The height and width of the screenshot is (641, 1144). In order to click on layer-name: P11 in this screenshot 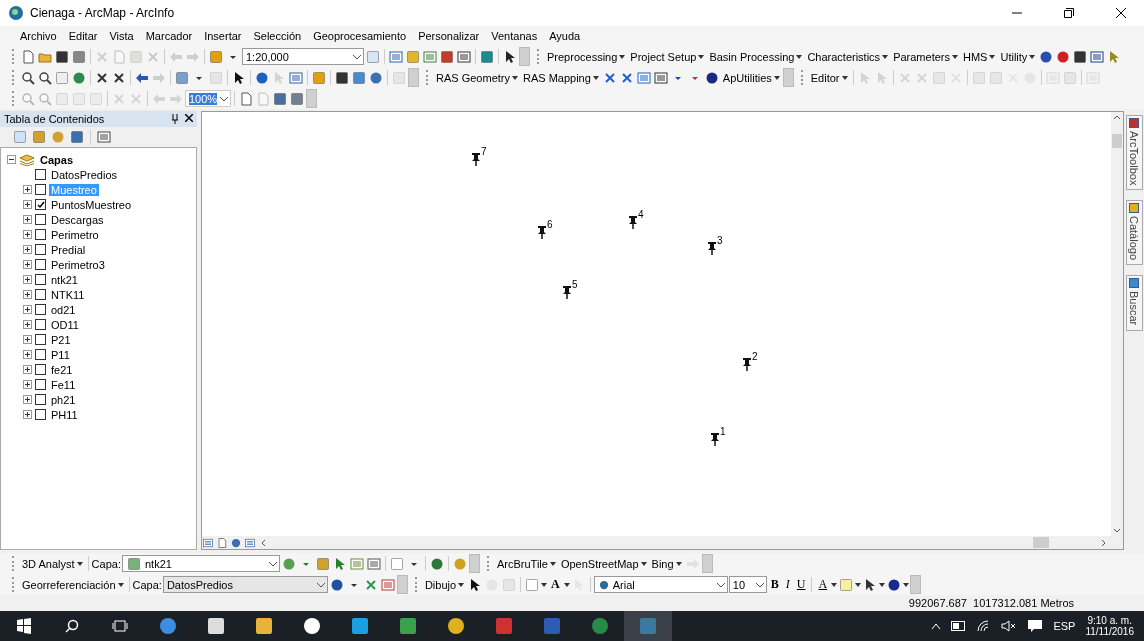, I will do `click(60, 354)`.